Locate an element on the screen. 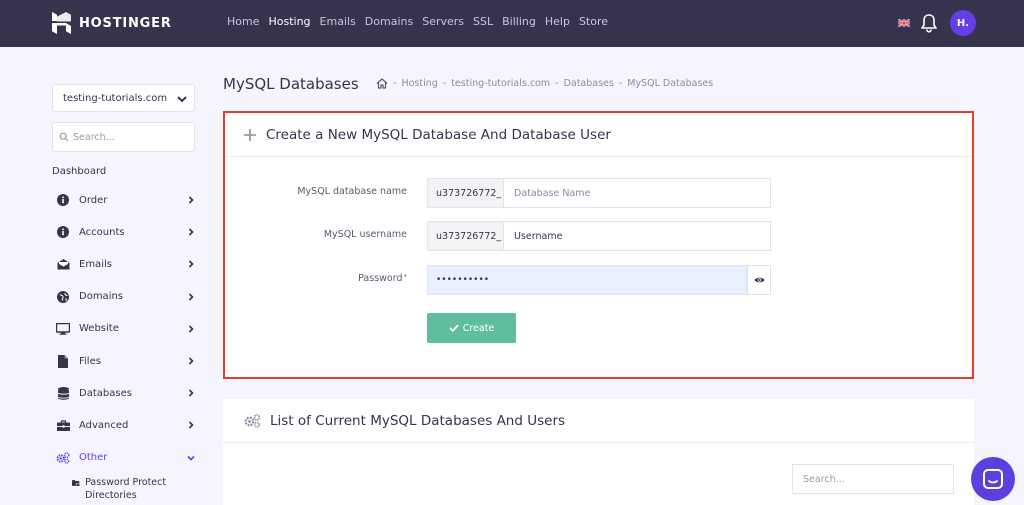  breadcrumb-item-hosting: Hosting is located at coordinates (419, 83).